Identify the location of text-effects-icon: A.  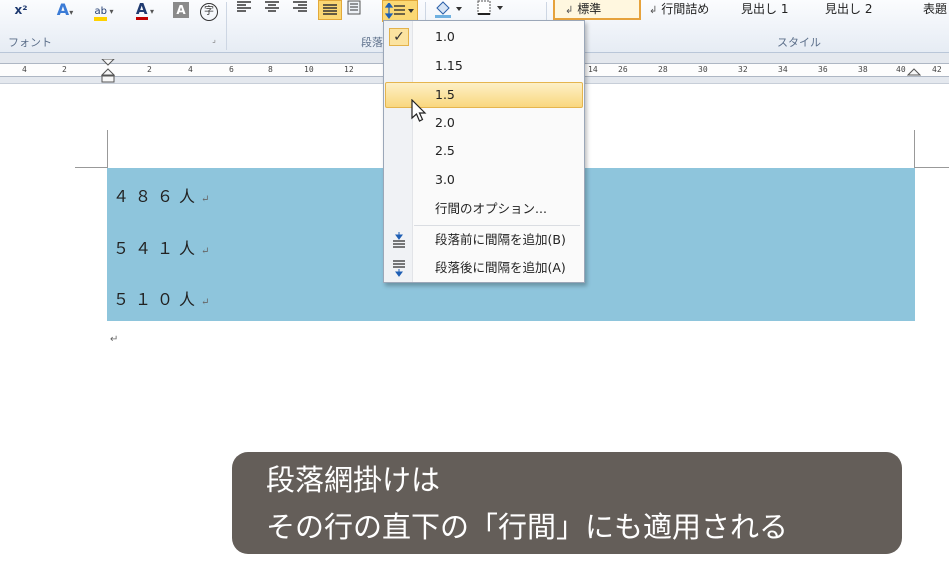
(63, 9).